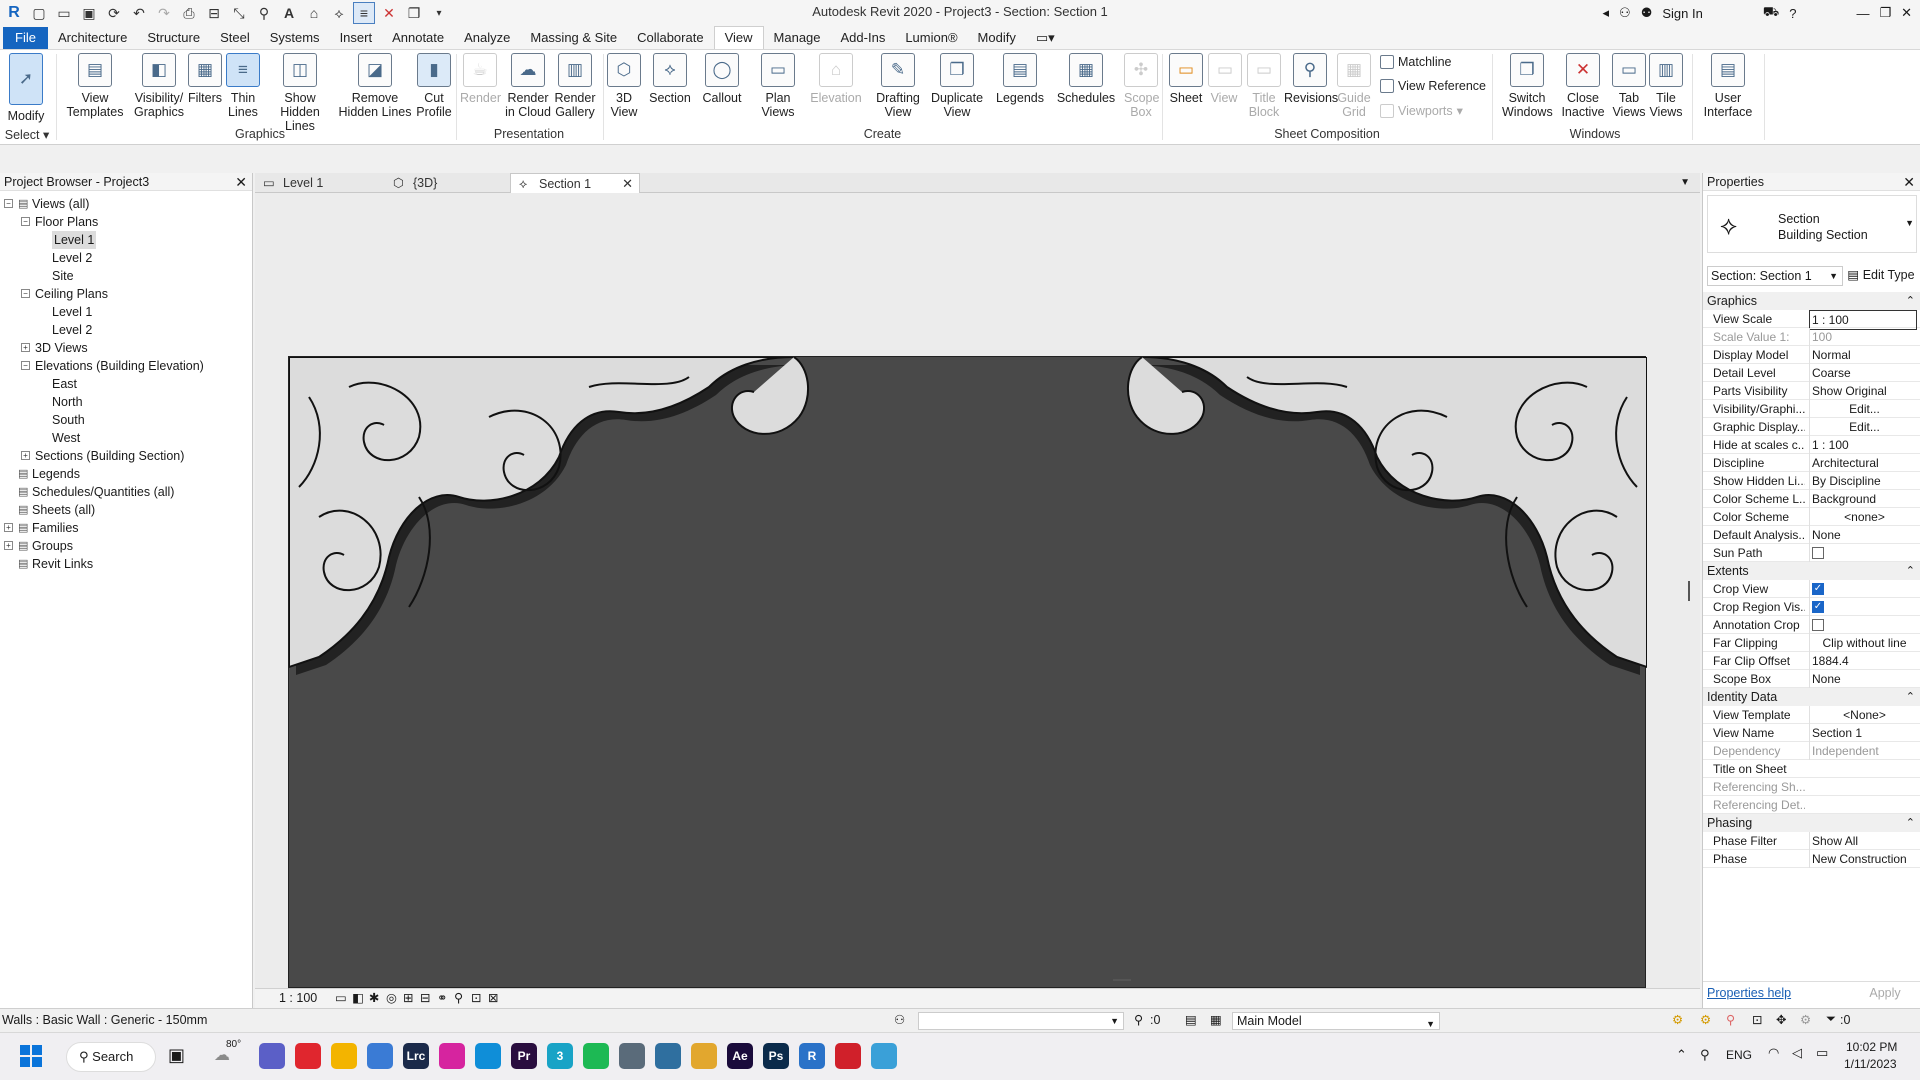 The image size is (1920, 1080). What do you see at coordinates (1730, 1019) in the screenshot?
I see `select-pinned-icon: ⚲` at bounding box center [1730, 1019].